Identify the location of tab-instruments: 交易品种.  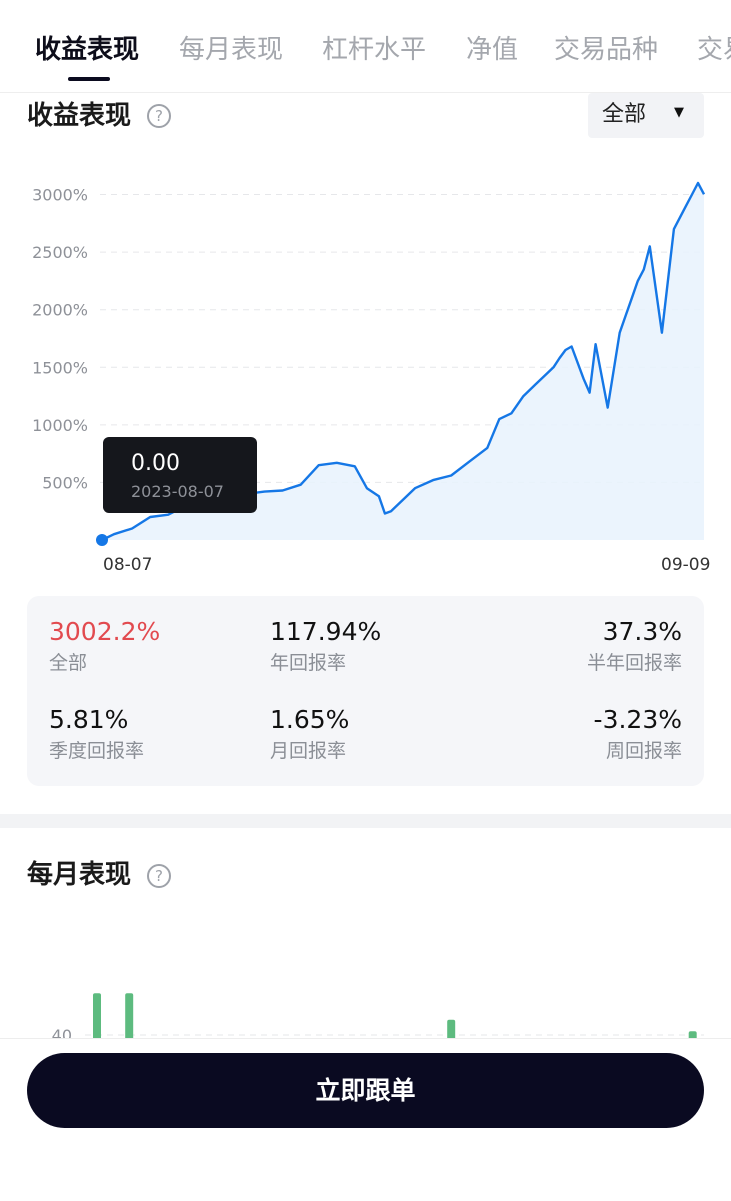
(606, 50).